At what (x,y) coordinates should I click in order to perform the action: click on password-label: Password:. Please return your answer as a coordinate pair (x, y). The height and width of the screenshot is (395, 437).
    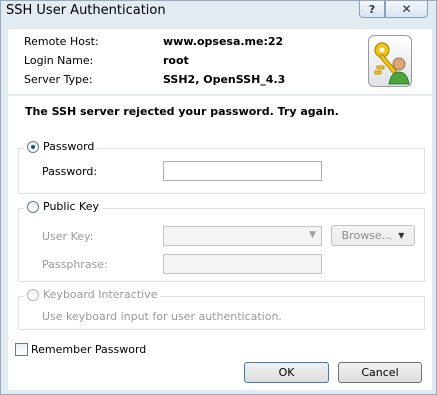
    Looking at the image, I should click on (70, 171).